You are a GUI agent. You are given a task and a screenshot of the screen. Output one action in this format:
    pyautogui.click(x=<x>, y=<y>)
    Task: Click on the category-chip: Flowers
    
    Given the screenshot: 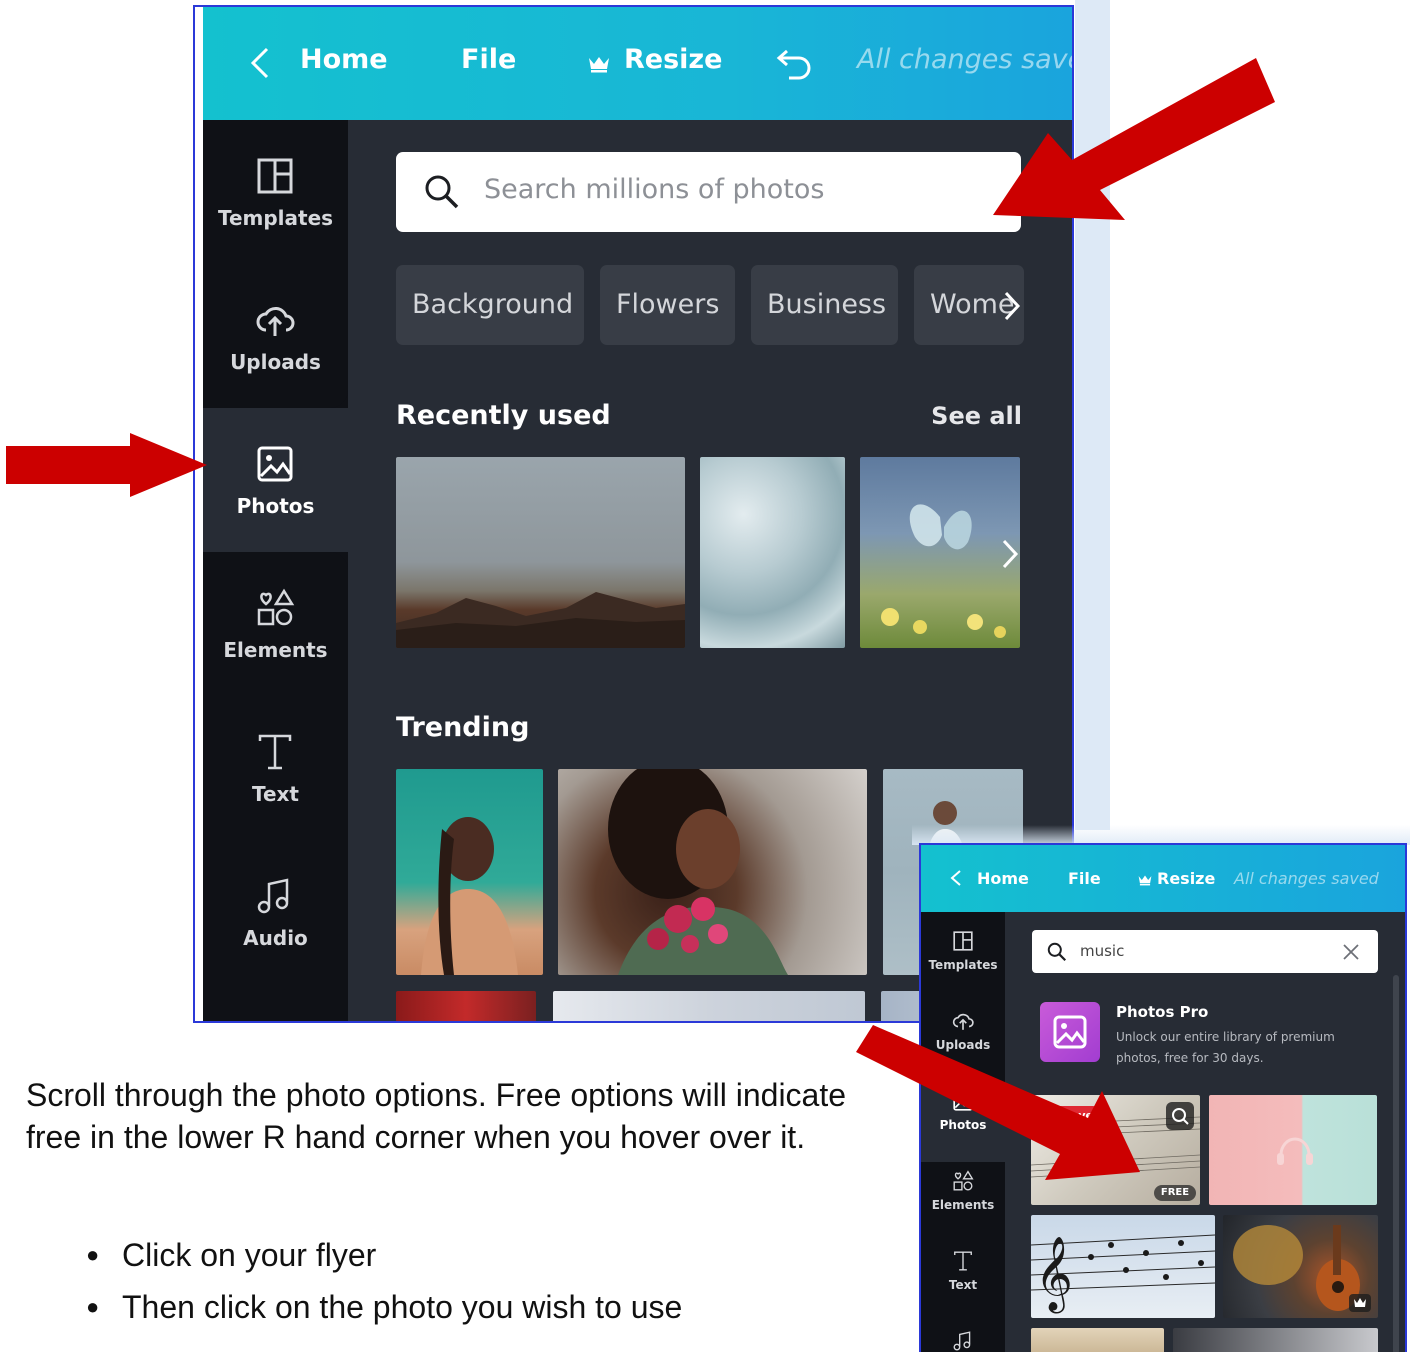 What is the action you would take?
    pyautogui.click(x=667, y=305)
    